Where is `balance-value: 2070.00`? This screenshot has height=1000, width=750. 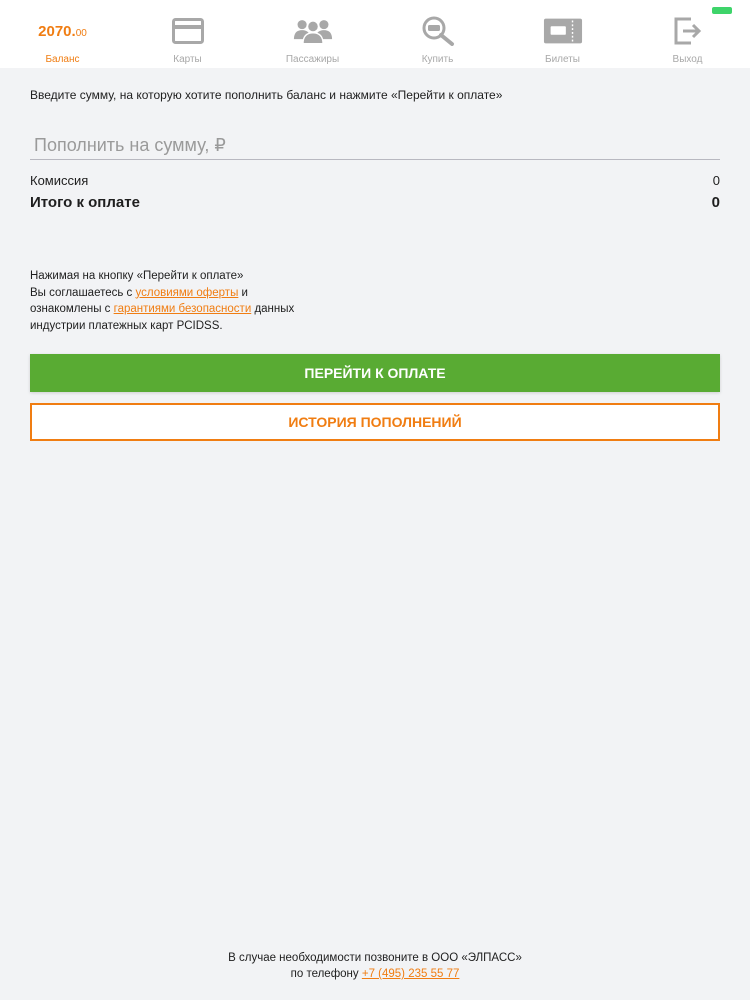
balance-value: 2070.00 is located at coordinates (62, 31).